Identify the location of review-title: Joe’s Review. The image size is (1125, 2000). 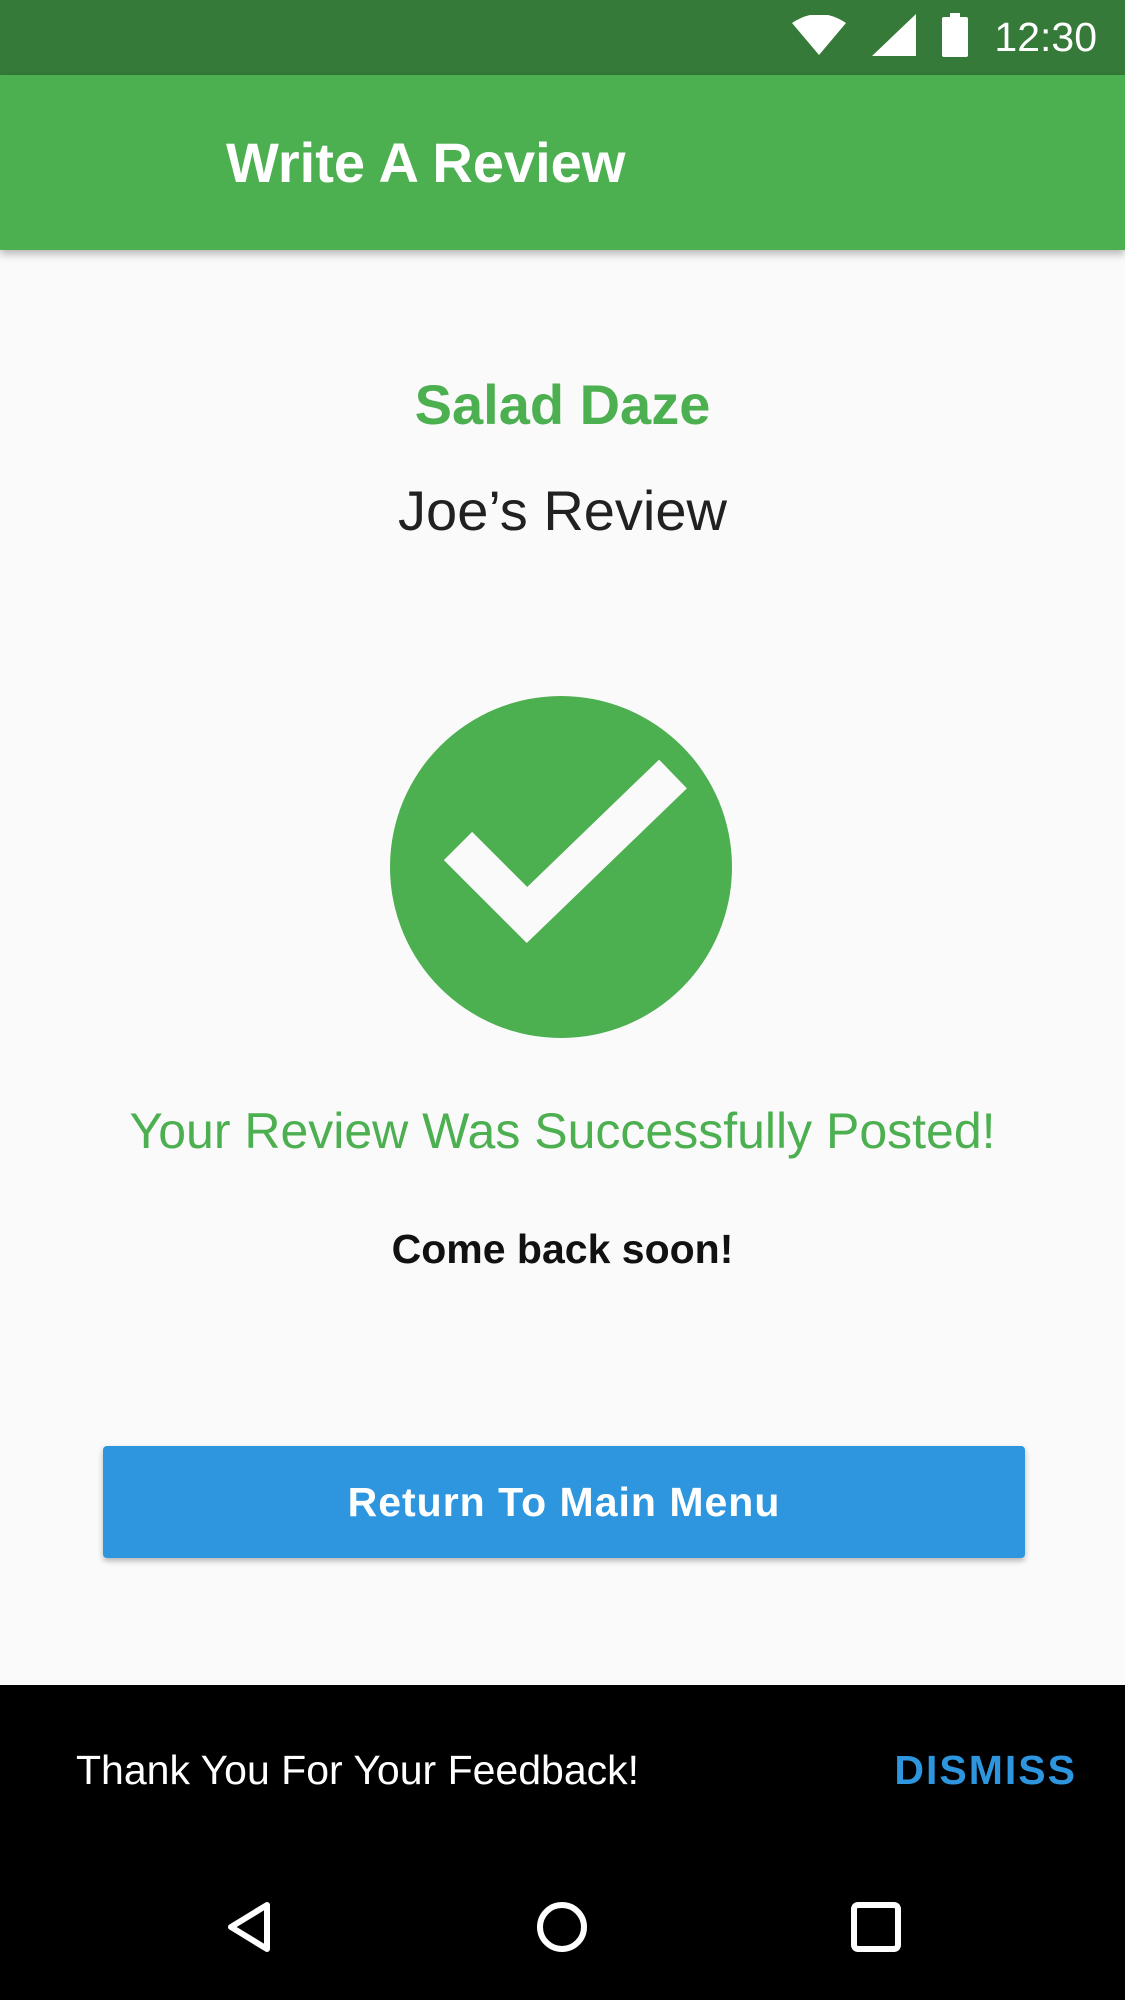
(562, 510).